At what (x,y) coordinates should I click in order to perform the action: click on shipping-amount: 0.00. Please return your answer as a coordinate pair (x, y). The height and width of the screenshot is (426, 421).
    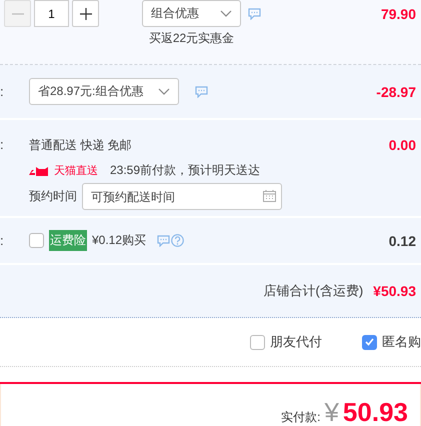
    Looking at the image, I should click on (402, 145).